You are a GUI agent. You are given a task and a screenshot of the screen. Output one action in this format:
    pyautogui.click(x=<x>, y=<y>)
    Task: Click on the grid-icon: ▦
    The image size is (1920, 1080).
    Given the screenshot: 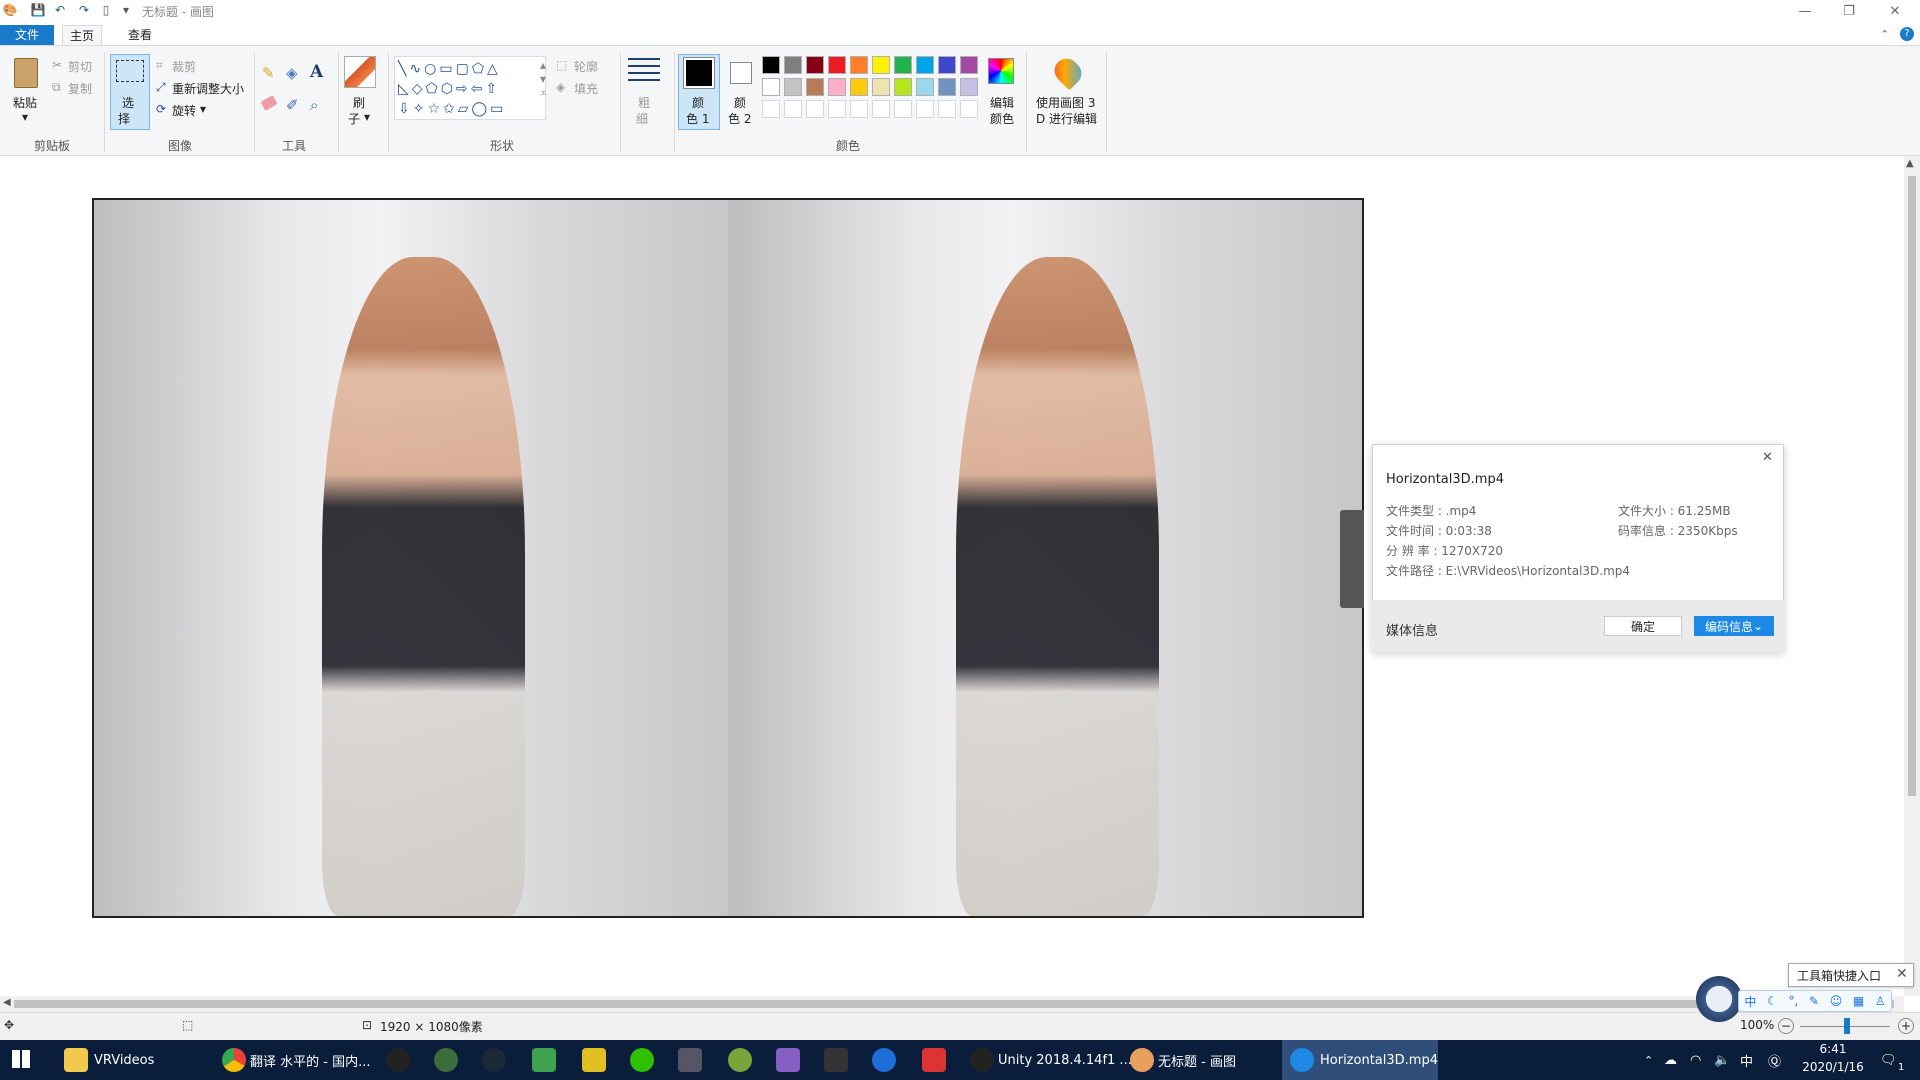 What is the action you would take?
    pyautogui.click(x=1858, y=1001)
    